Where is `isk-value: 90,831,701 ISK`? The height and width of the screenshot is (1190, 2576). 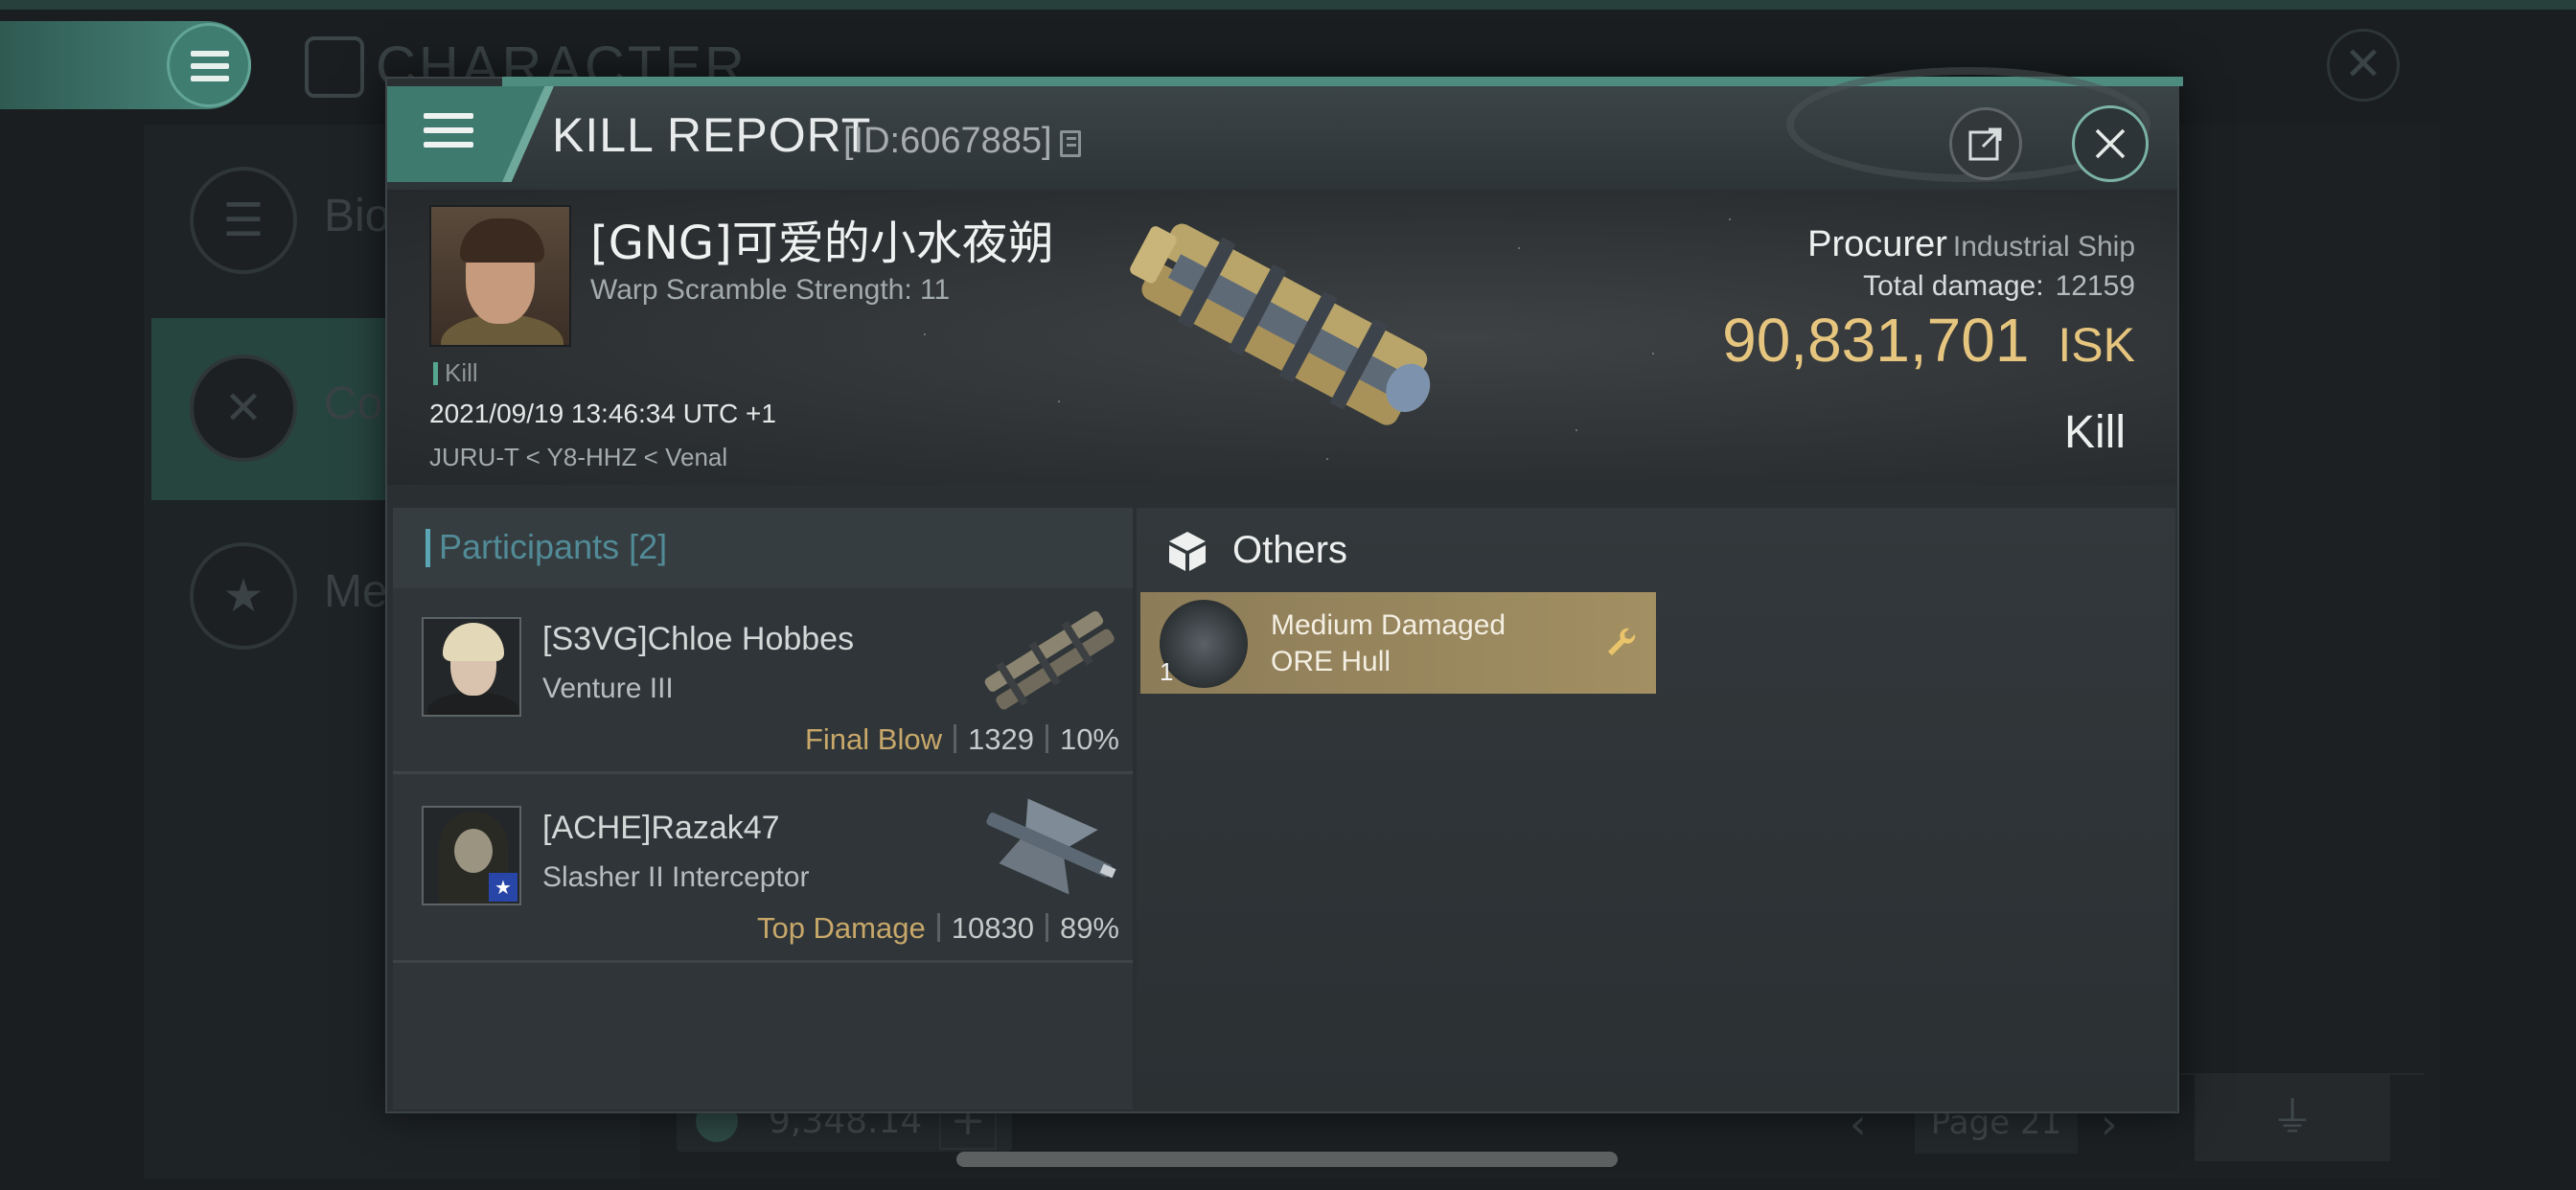
isk-value: 90,831,701 ISK is located at coordinates (1928, 341).